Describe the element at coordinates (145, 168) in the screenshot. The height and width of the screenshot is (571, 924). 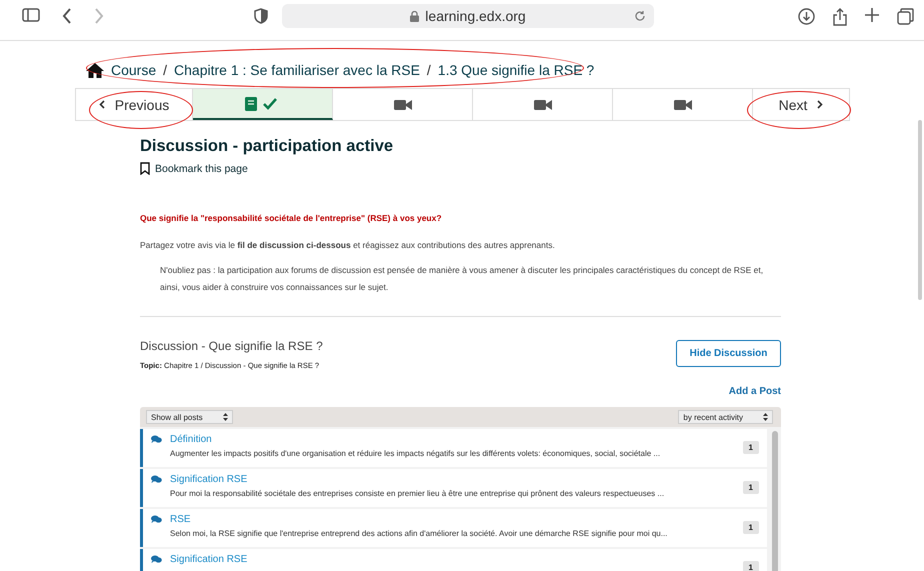
I see `bookmark-icon` at that location.